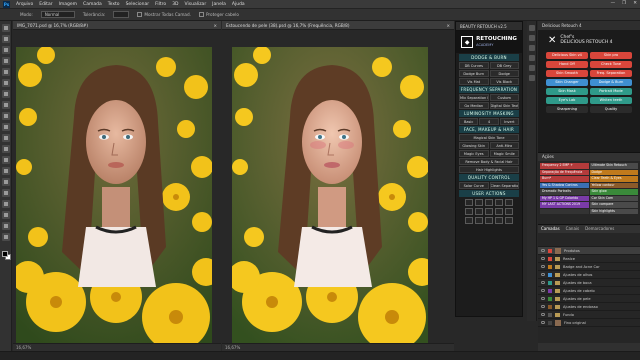  I want to click on retouch-action-button: Invert, so click(509, 121).